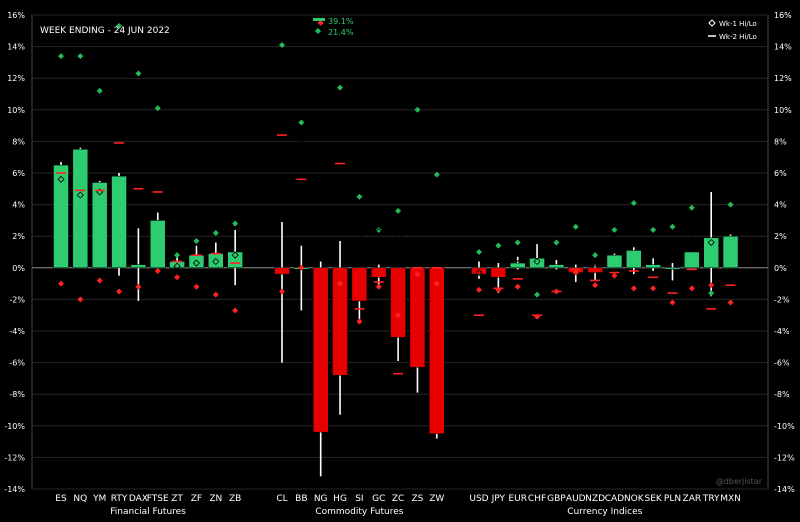 This screenshot has height=522, width=800. What do you see at coordinates (341, 32) in the screenshot?
I see `callout-wk1-label: 21.4%` at bounding box center [341, 32].